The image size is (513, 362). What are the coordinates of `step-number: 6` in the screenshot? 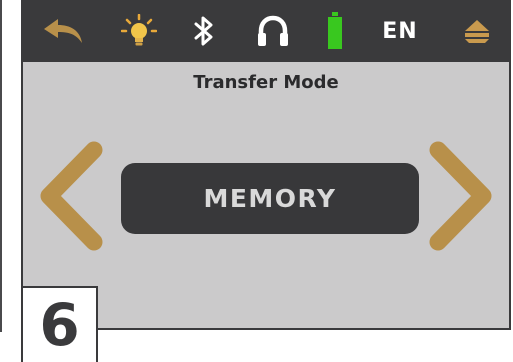 It's located at (59, 325).